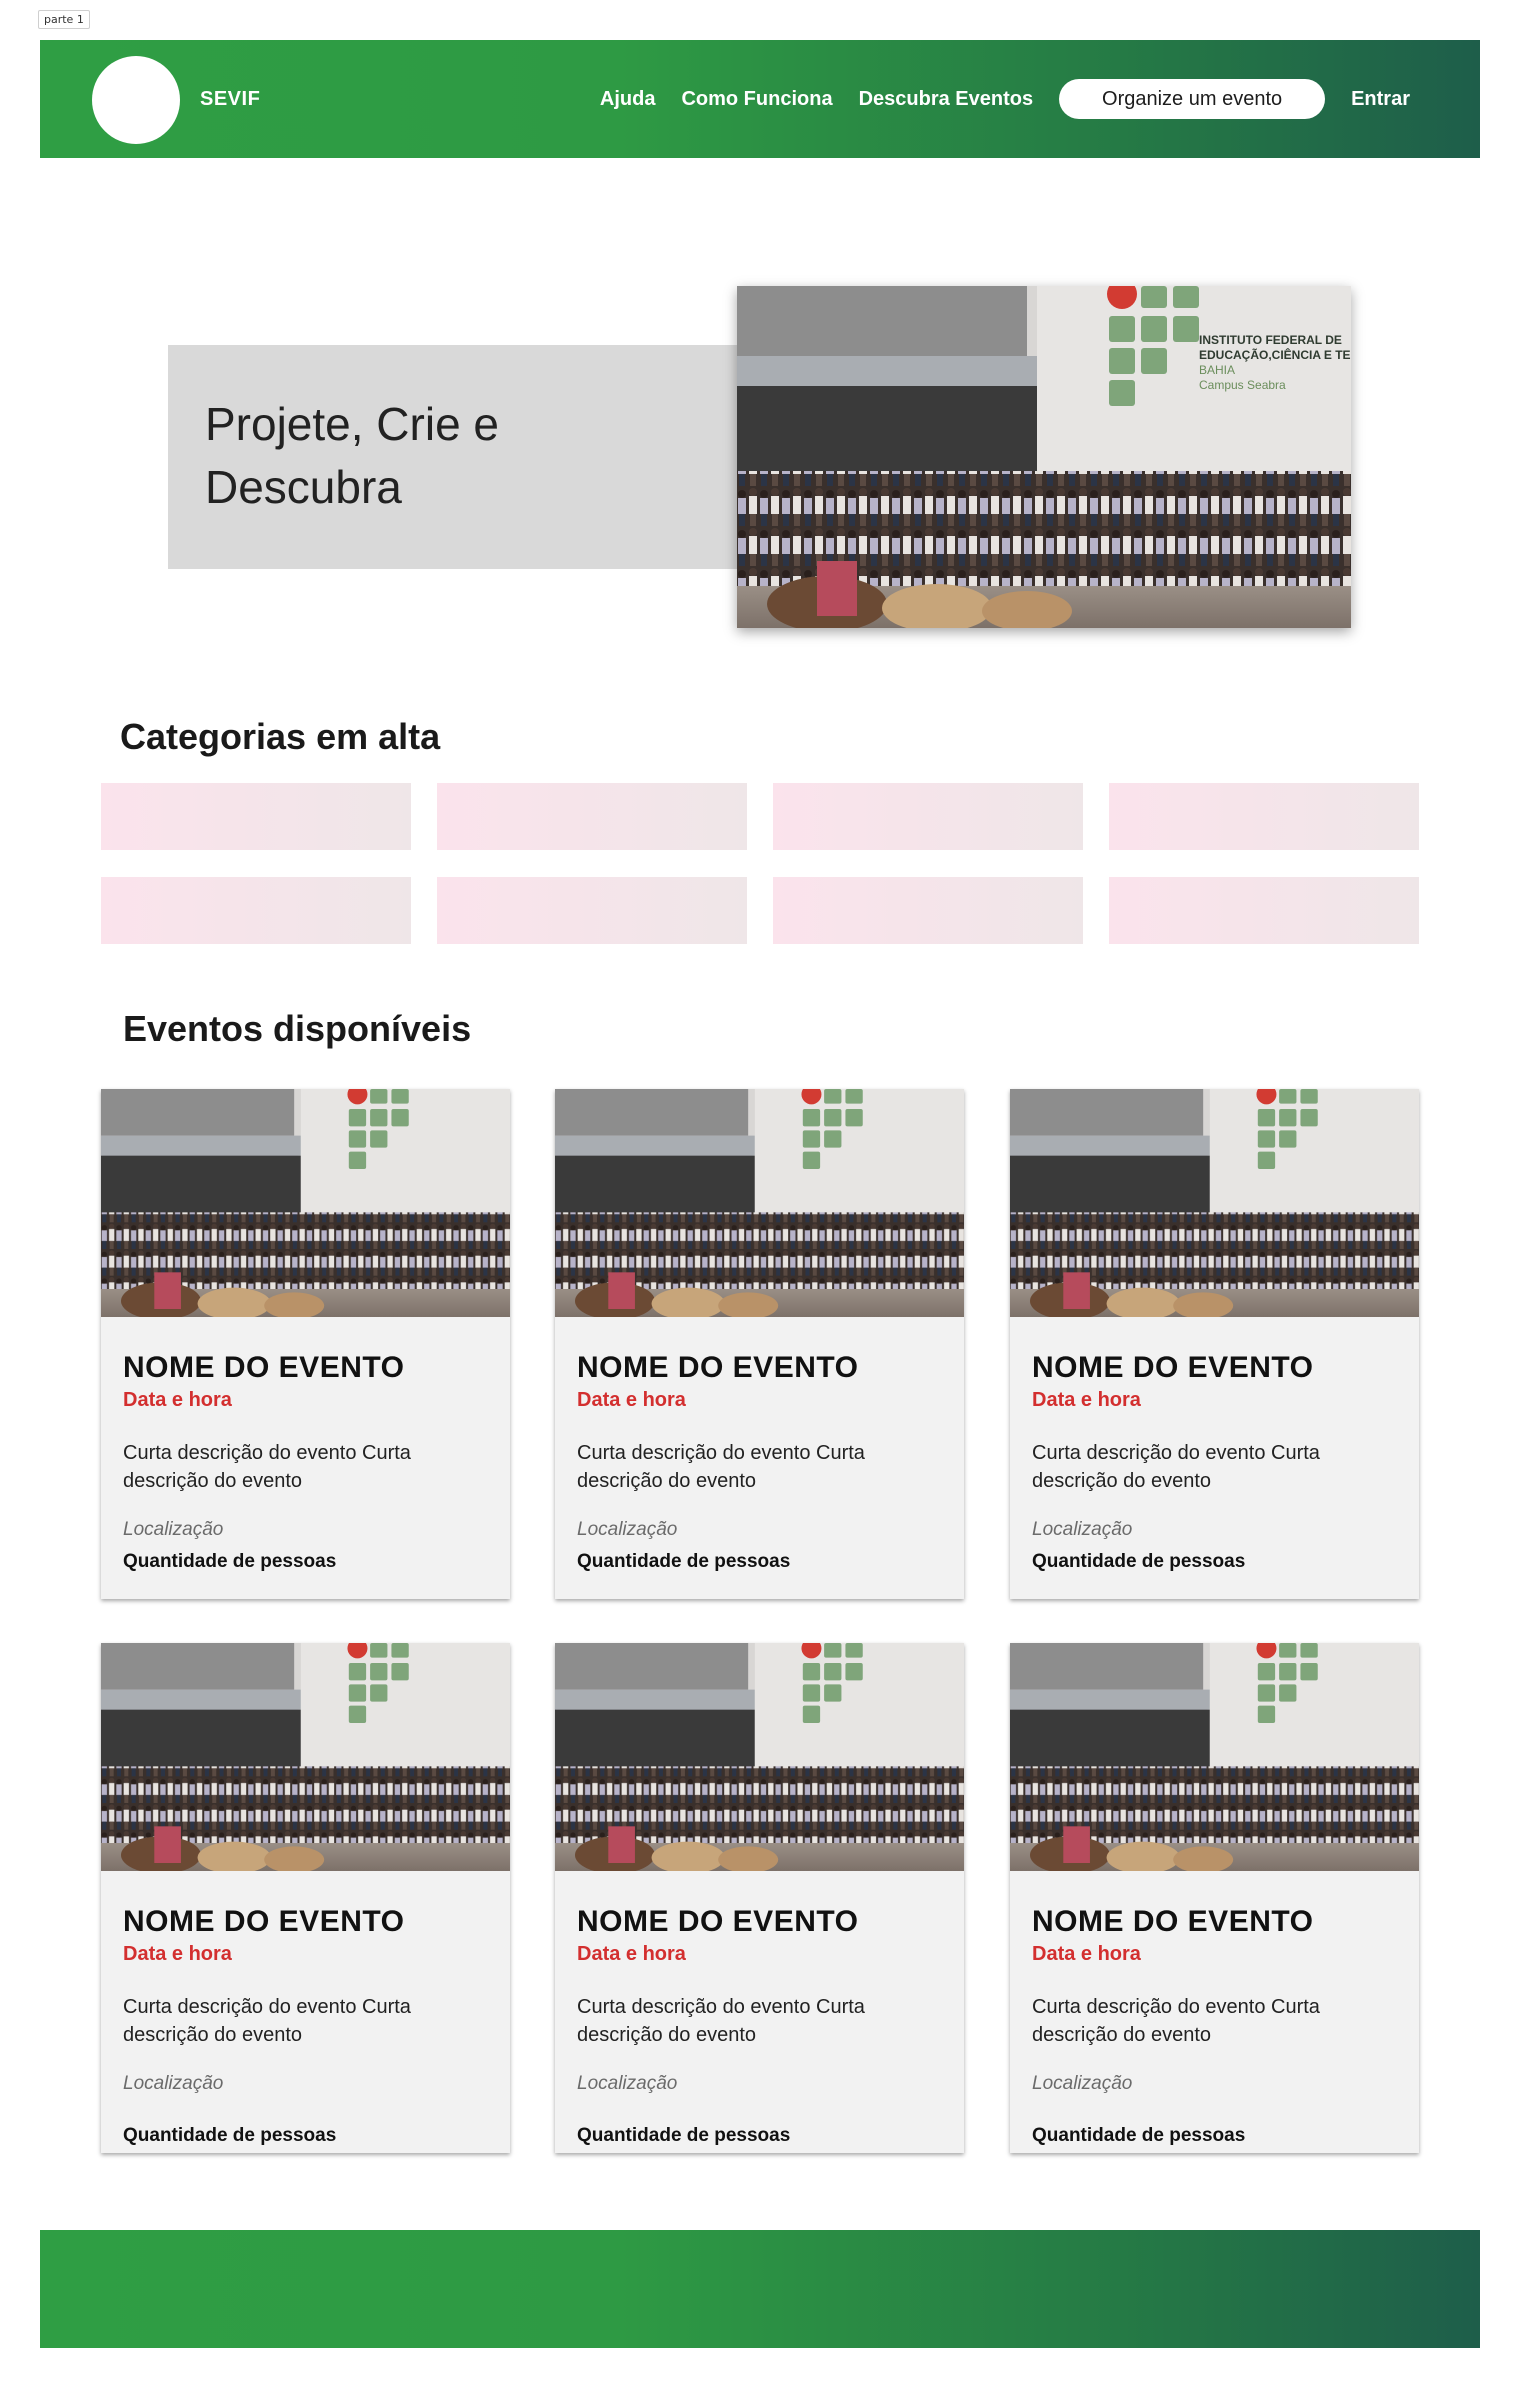 The width and height of the screenshot is (1520, 2398). What do you see at coordinates (297, 1028) in the screenshot?
I see `events-title: Eventos disponíveis` at bounding box center [297, 1028].